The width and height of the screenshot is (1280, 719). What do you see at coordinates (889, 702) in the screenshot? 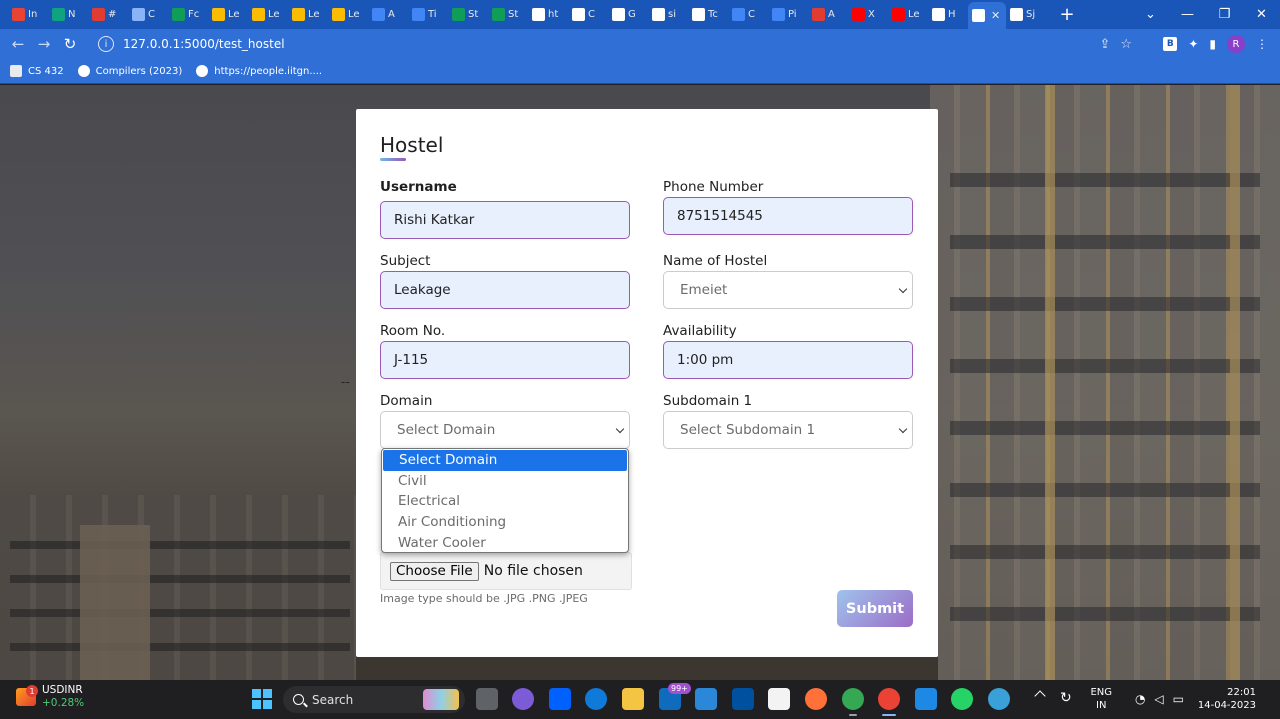
I see `chrome-profile-icon` at bounding box center [889, 702].